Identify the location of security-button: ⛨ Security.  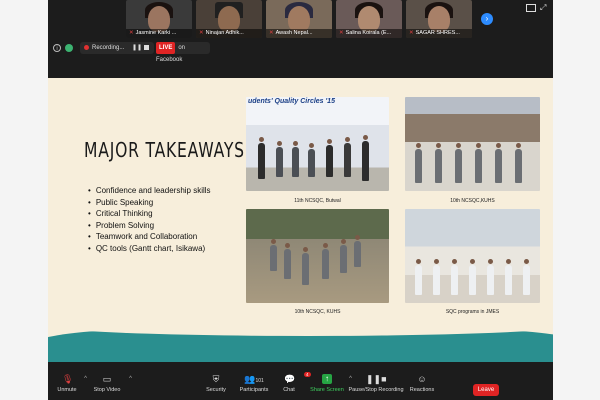
(216, 383).